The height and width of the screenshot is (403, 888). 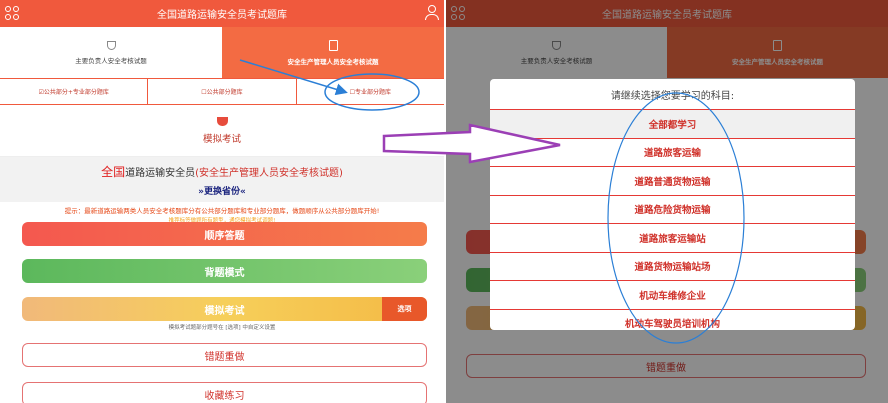 I want to click on banner-region: 全国, so click(x=113, y=171).